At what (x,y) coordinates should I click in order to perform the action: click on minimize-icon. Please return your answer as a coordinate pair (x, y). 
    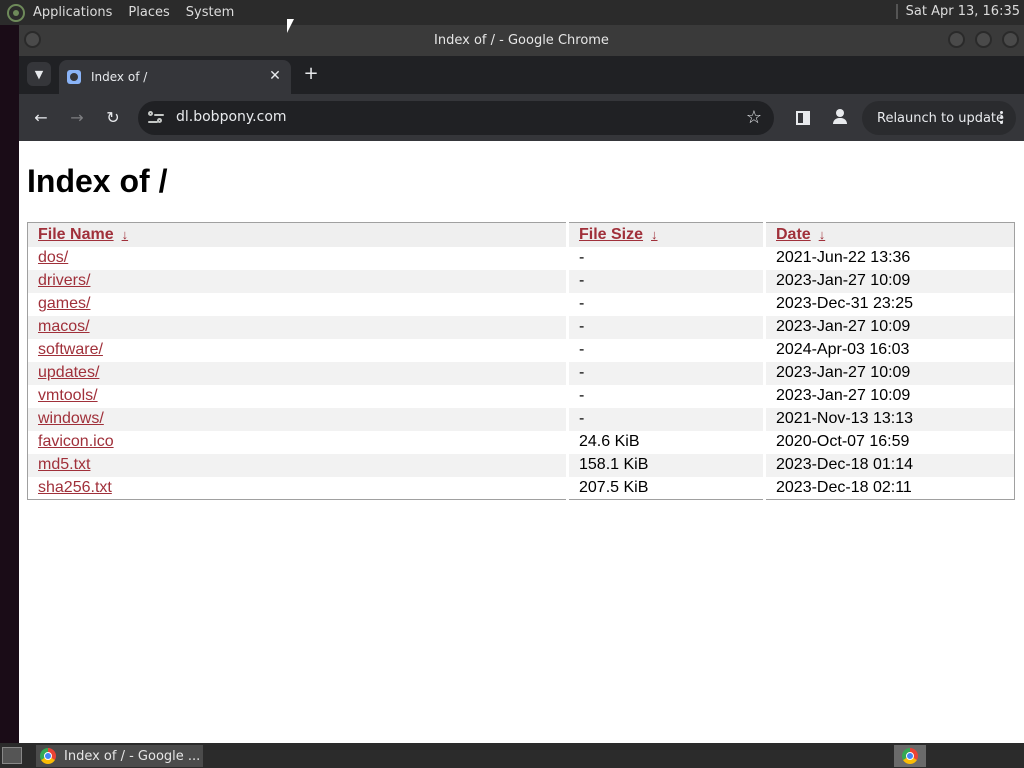
    Looking at the image, I should click on (956, 39).